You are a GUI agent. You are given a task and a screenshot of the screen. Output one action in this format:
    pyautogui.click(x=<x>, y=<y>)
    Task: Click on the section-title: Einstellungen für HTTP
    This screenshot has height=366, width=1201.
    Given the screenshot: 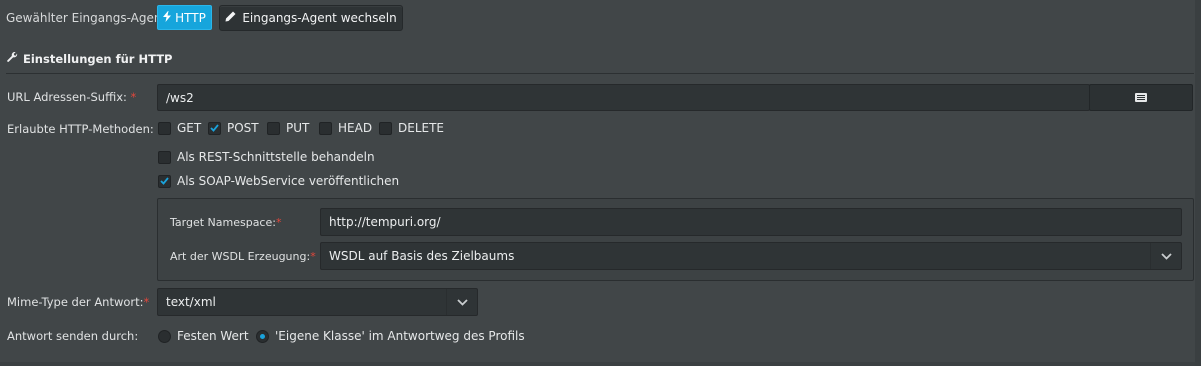 What is the action you would take?
    pyautogui.click(x=90, y=58)
    